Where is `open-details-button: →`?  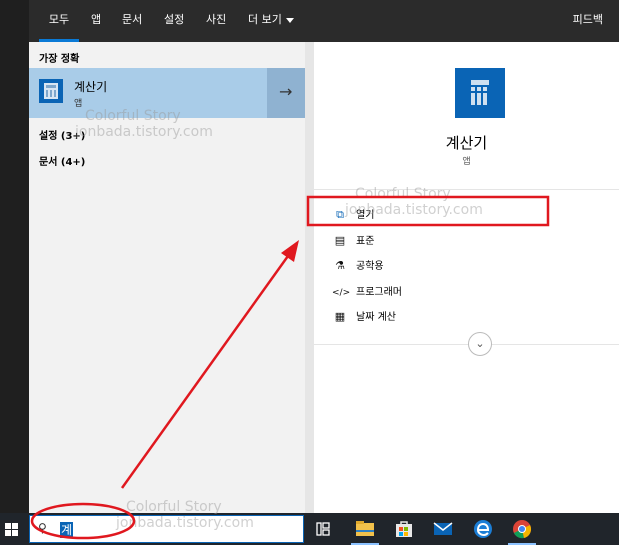
open-details-button: → is located at coordinates (286, 93).